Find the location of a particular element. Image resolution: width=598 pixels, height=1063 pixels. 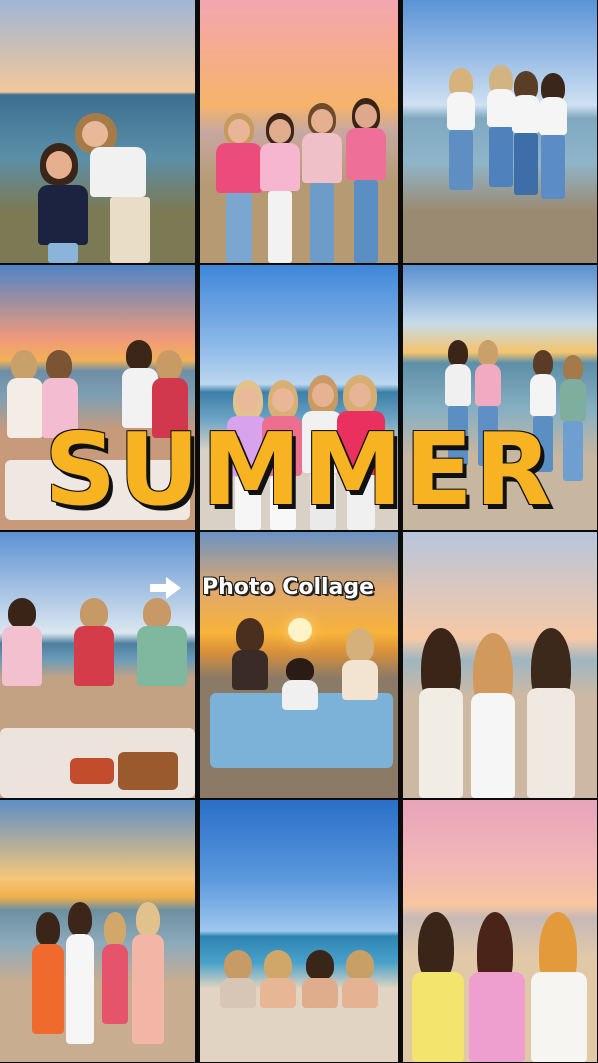

photo-picnic-flowers is located at coordinates (97, 665).